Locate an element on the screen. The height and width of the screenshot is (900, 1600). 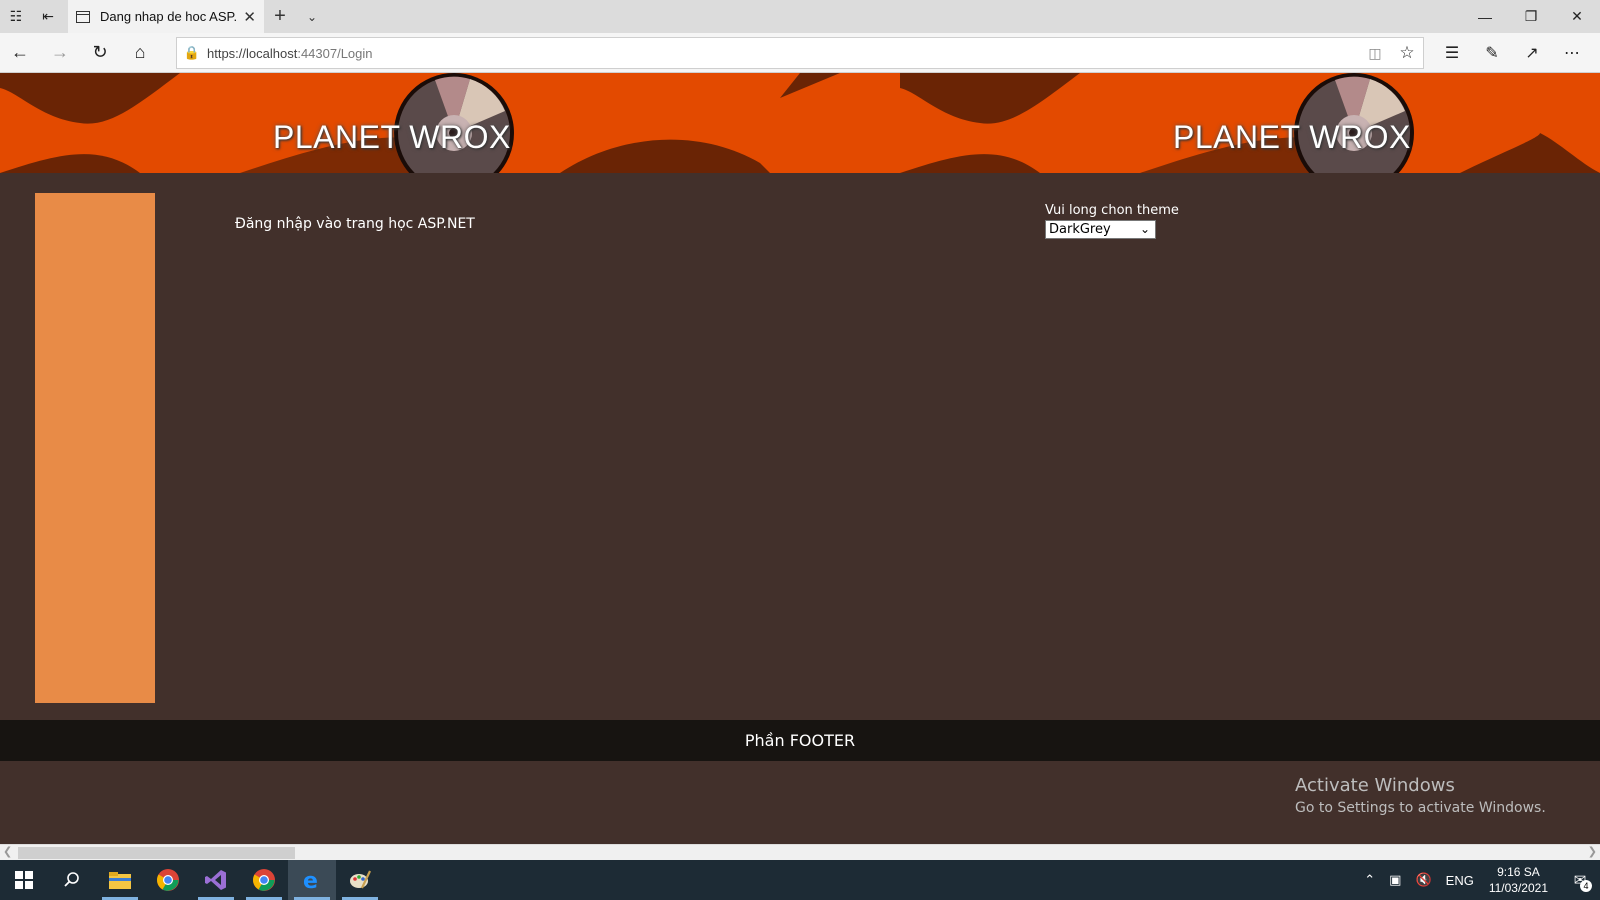
language-indicator: ENG is located at coordinates (1460, 880).